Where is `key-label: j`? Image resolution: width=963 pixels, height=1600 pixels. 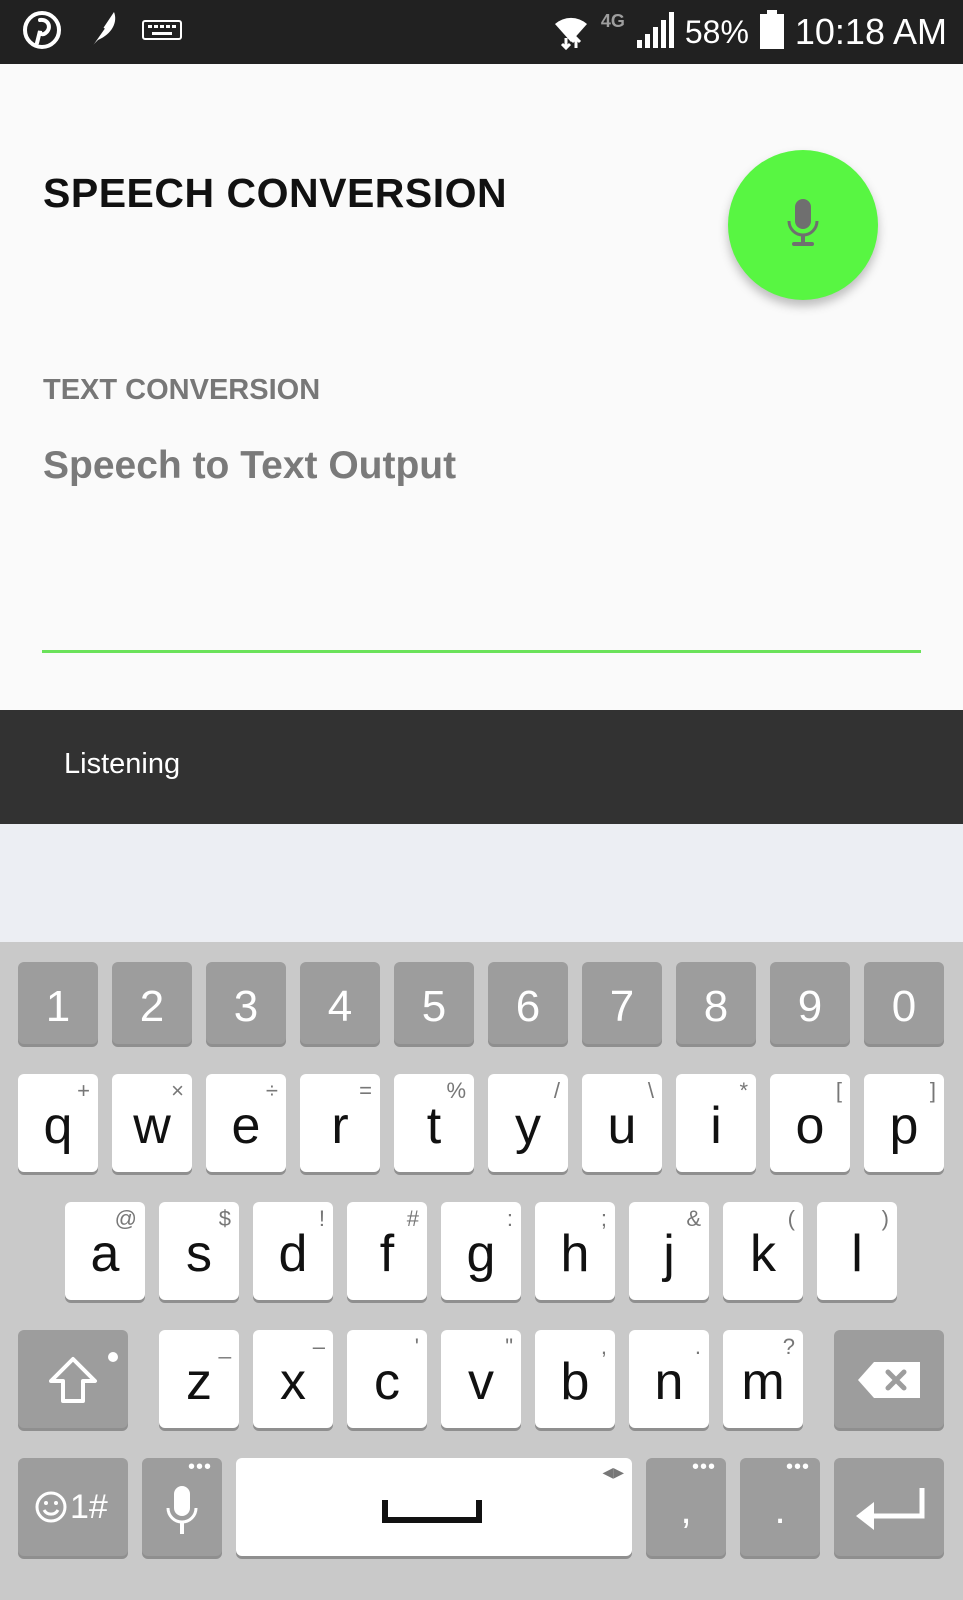
key-label: j is located at coordinates (669, 1254).